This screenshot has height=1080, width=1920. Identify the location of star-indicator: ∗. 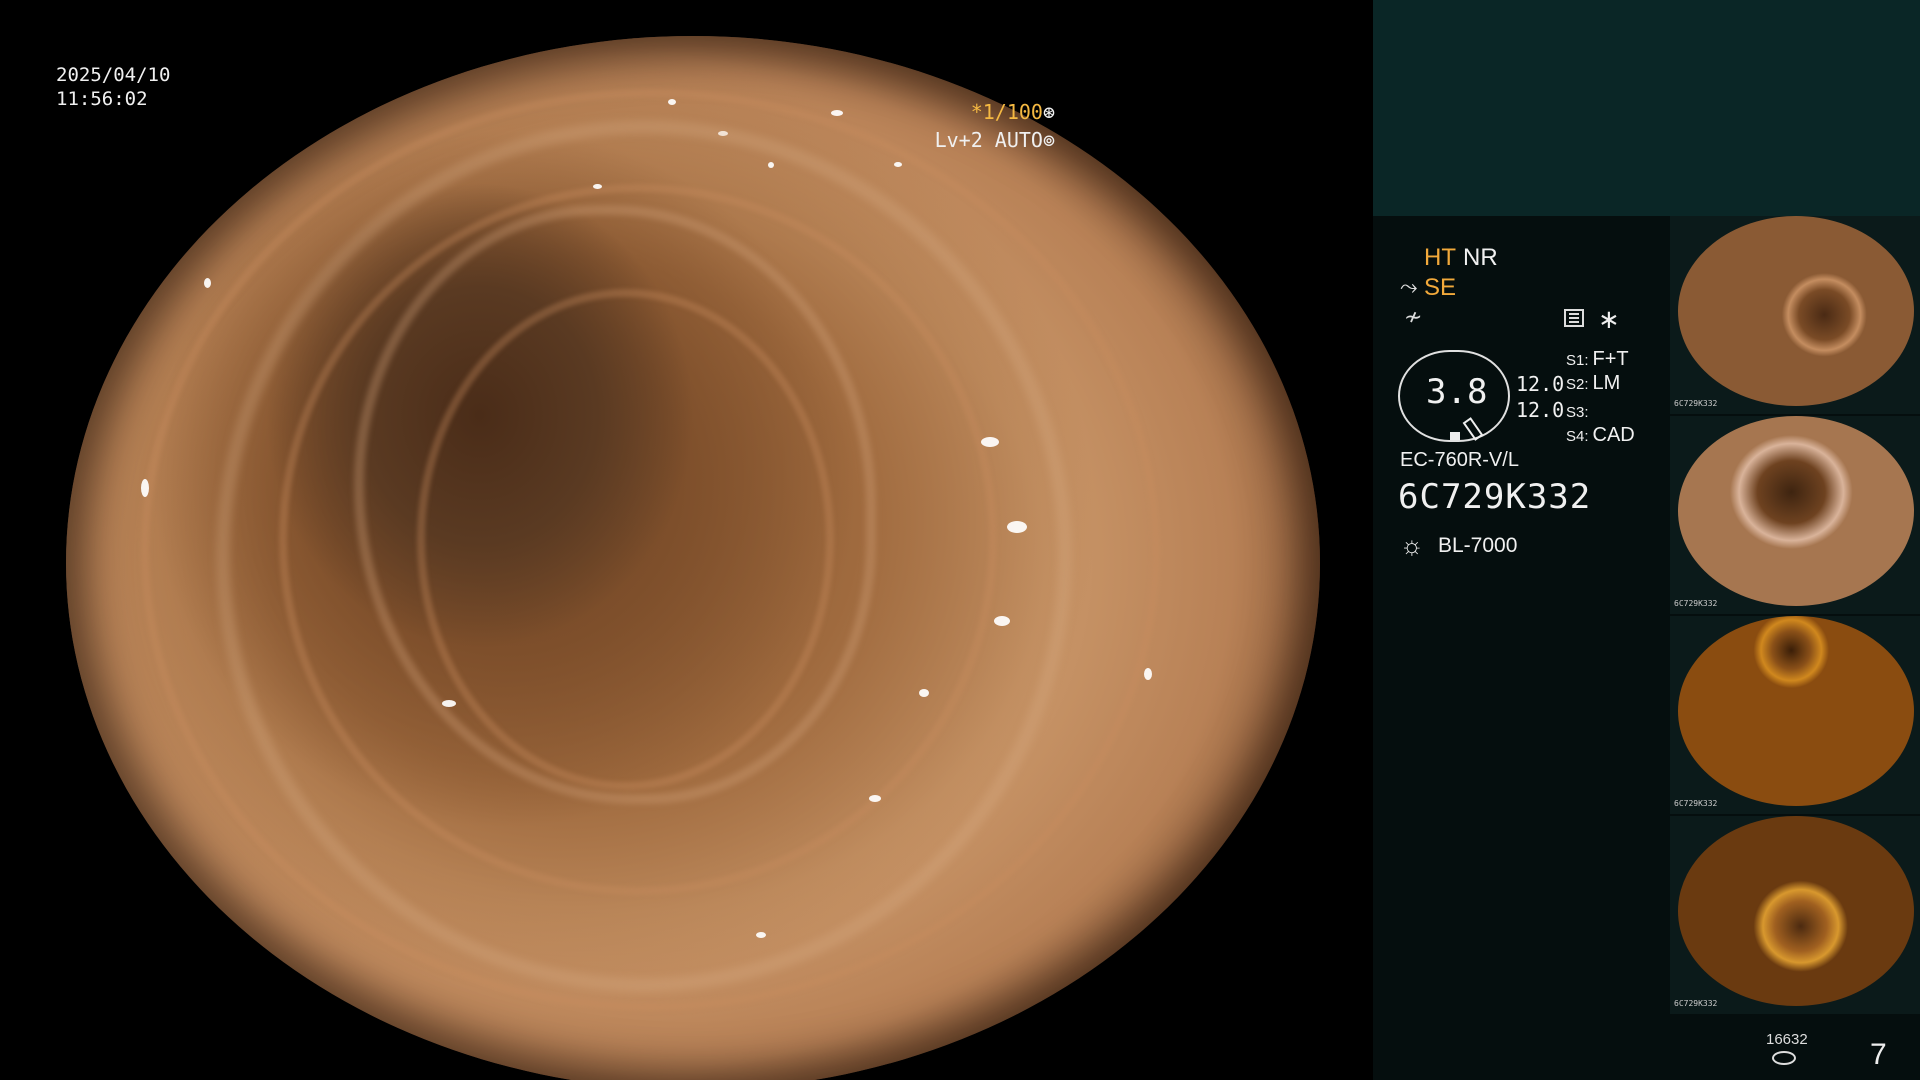
(1609, 319).